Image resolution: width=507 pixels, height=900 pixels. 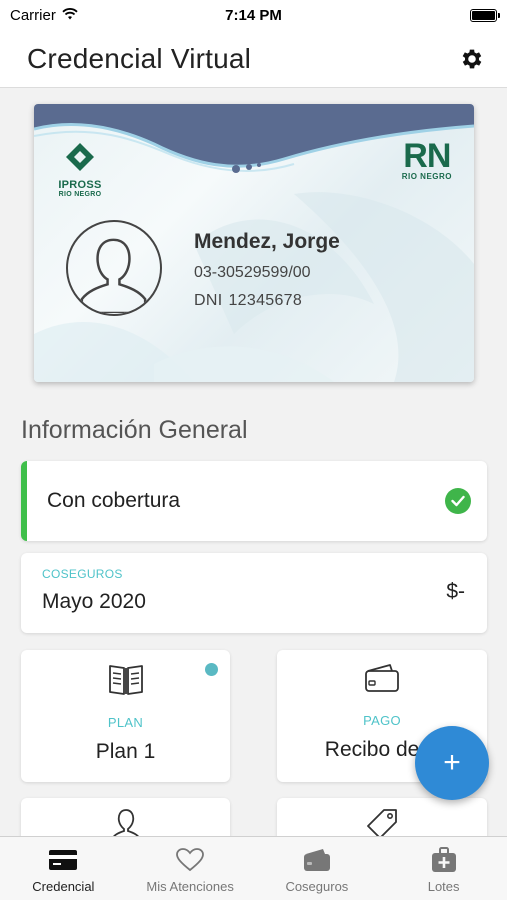 What do you see at coordinates (126, 681) in the screenshot?
I see `book-icon` at bounding box center [126, 681].